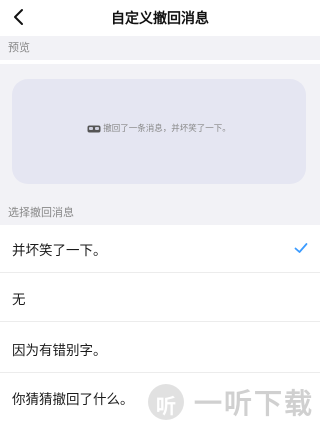  Describe the element at coordinates (19, 300) in the screenshot. I see `option-label: 无` at that location.